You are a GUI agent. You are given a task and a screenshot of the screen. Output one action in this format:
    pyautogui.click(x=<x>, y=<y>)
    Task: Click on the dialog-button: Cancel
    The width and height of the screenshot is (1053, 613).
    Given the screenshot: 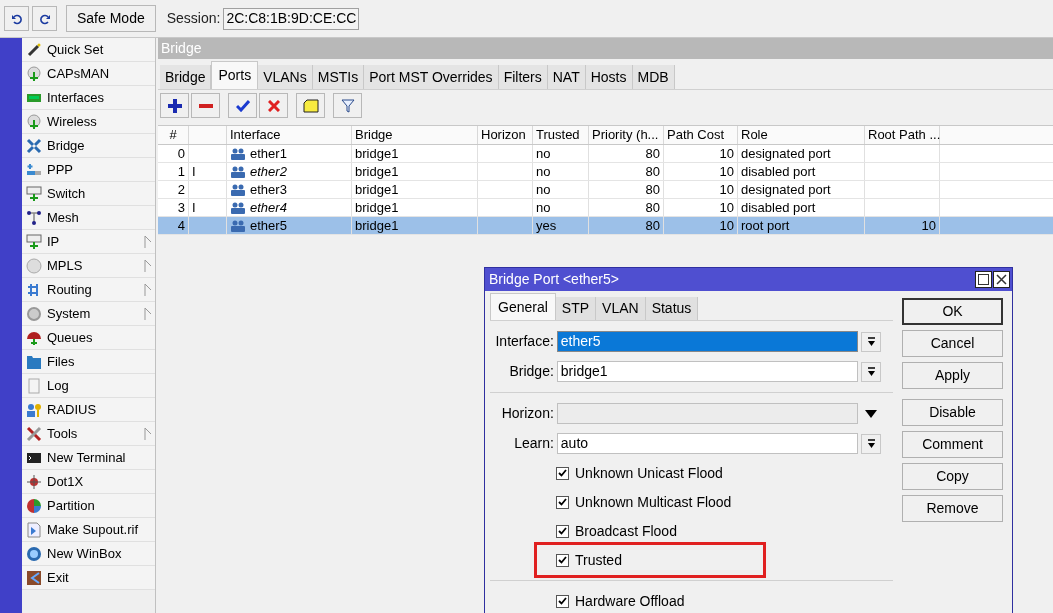 What is the action you would take?
    pyautogui.click(x=952, y=343)
    